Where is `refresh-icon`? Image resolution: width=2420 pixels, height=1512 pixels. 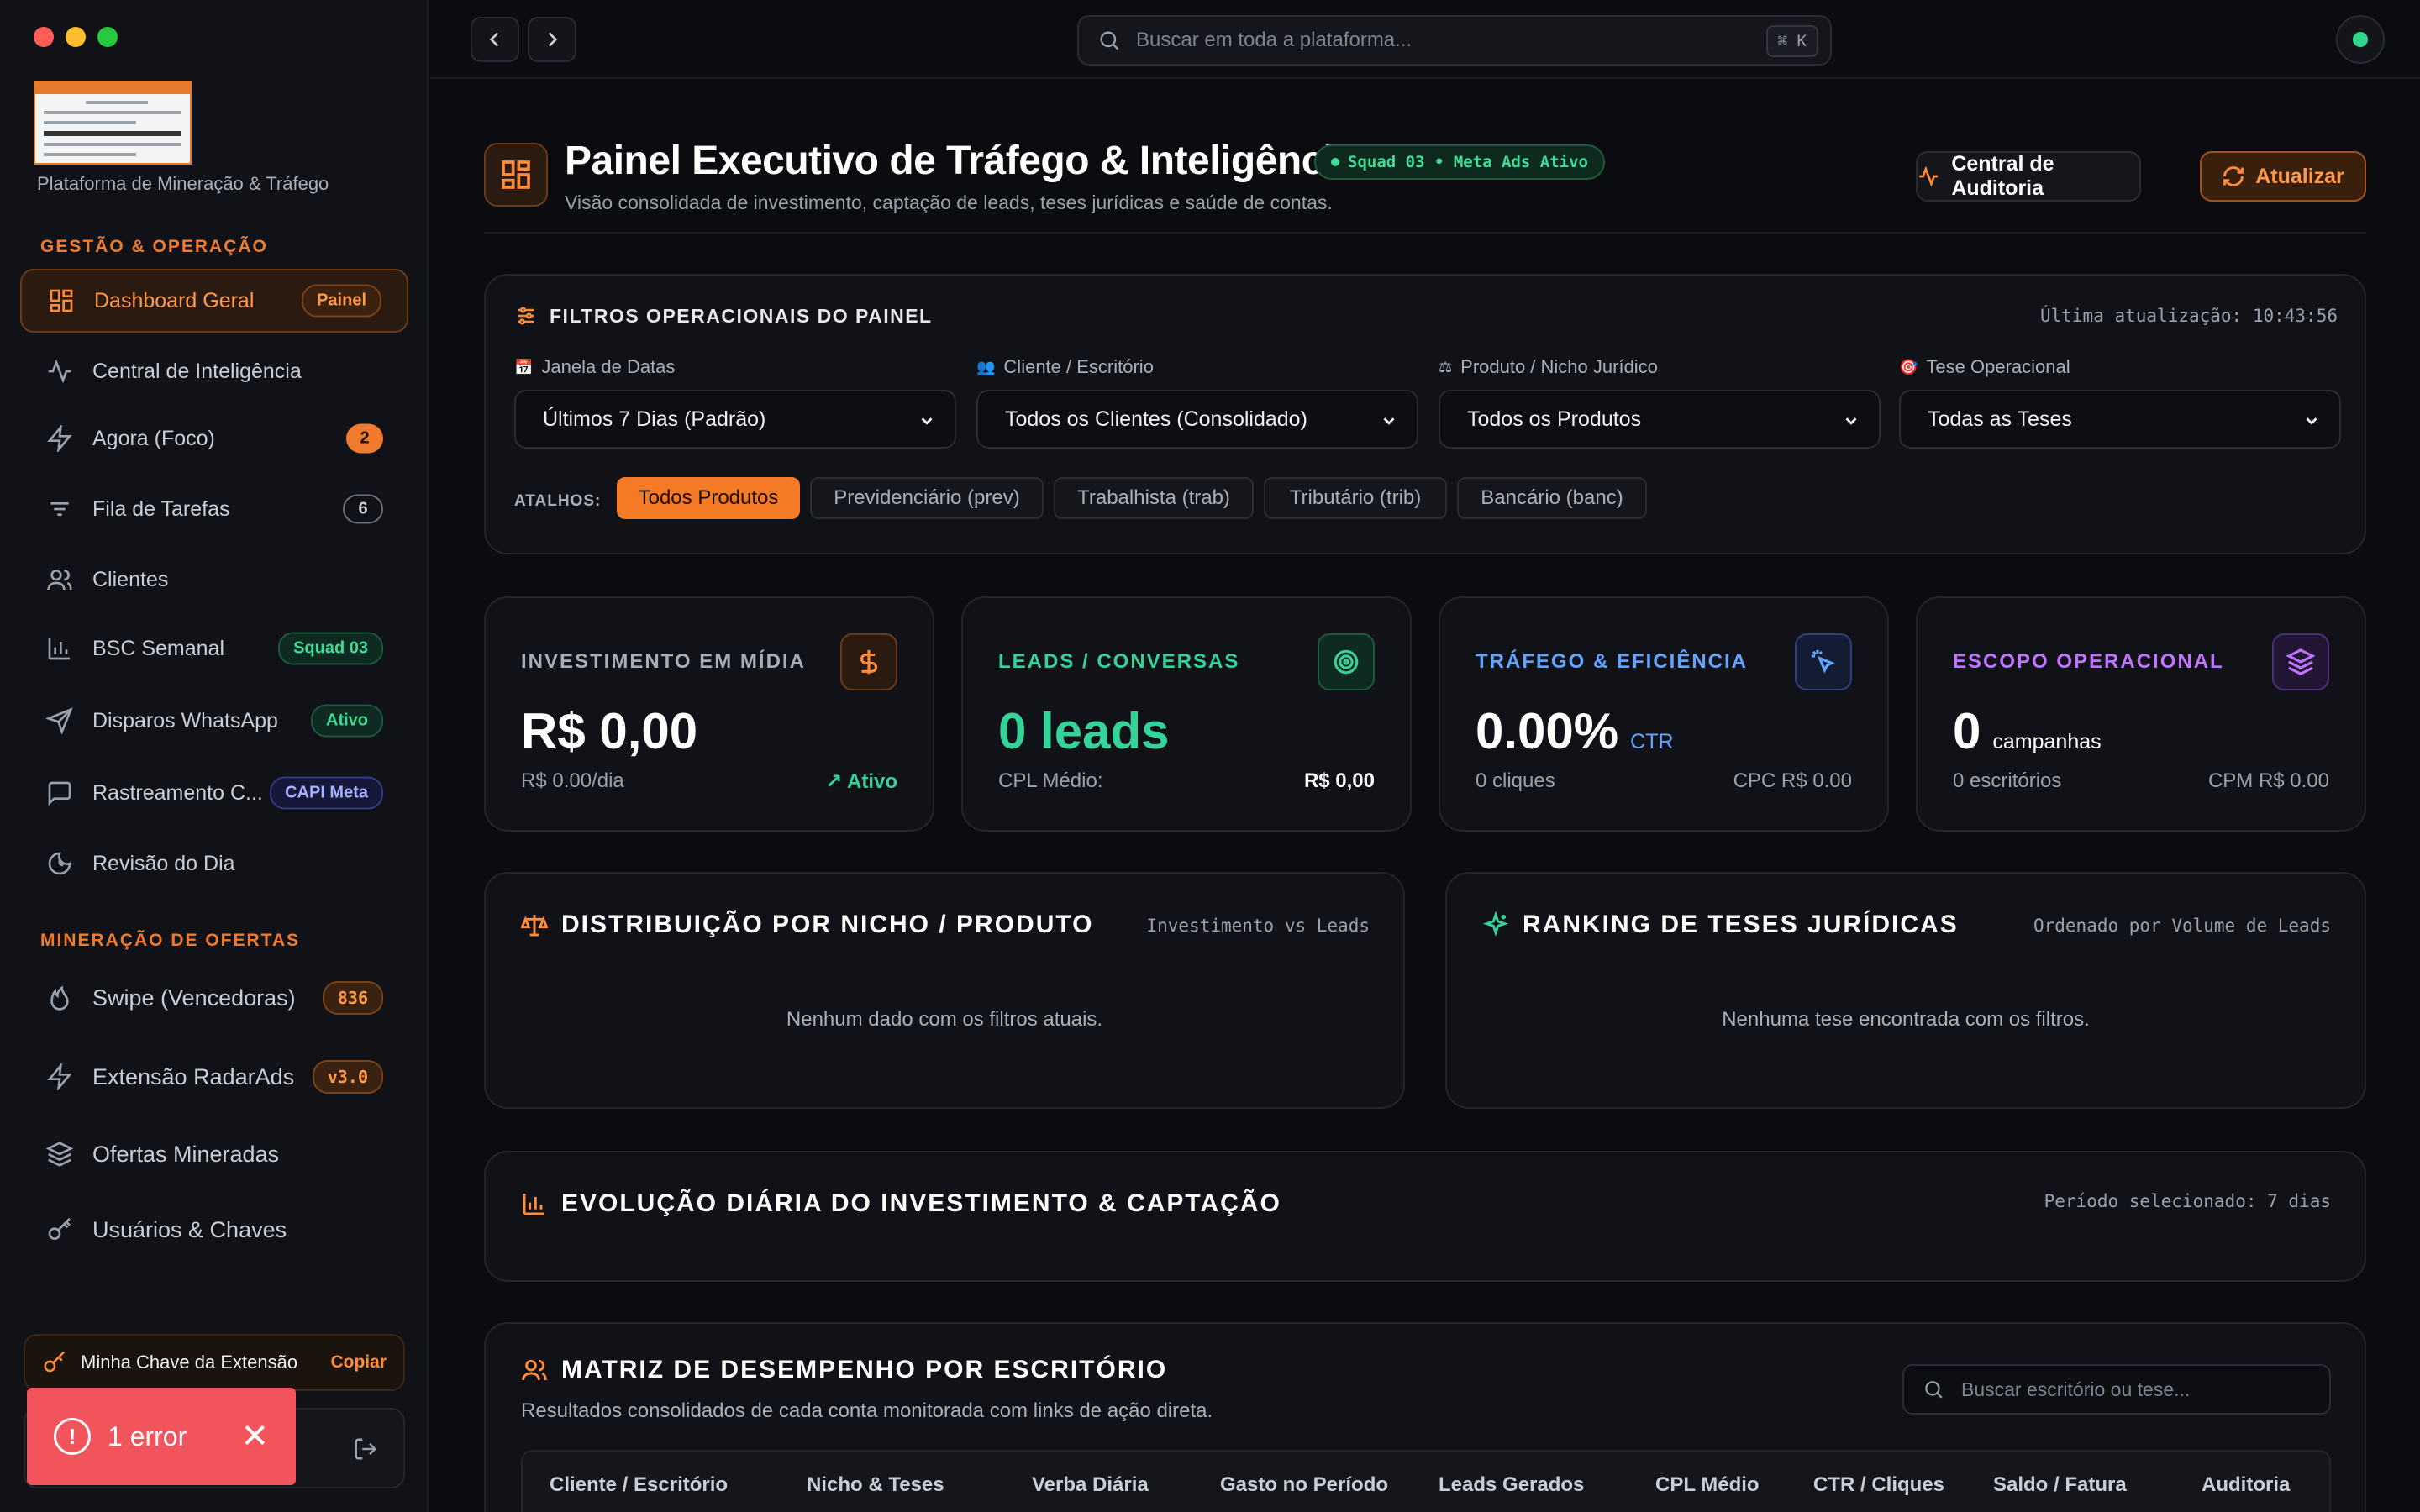
refresh-icon is located at coordinates (2233, 176).